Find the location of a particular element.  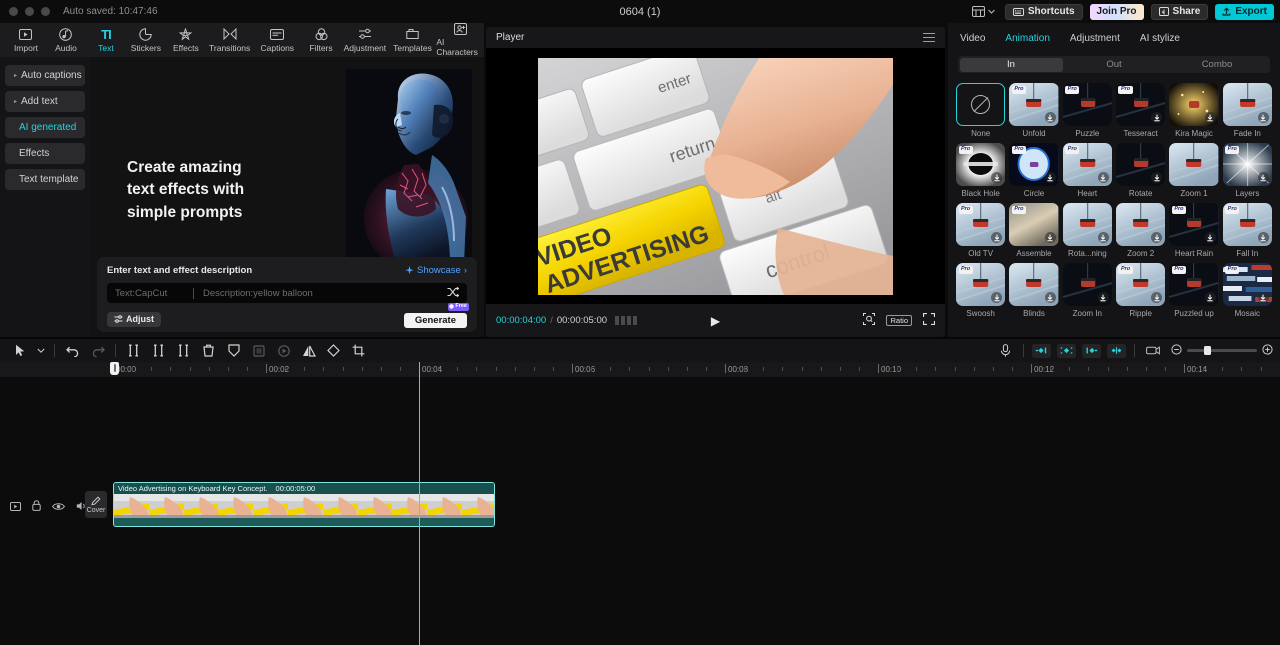

keyframe-prev-icon is located at coordinates (1041, 350).